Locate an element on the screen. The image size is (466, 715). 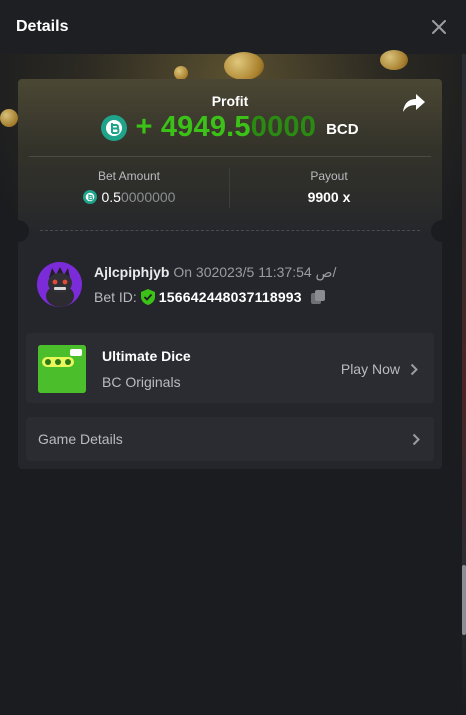
divider is located at coordinates (230, 156).